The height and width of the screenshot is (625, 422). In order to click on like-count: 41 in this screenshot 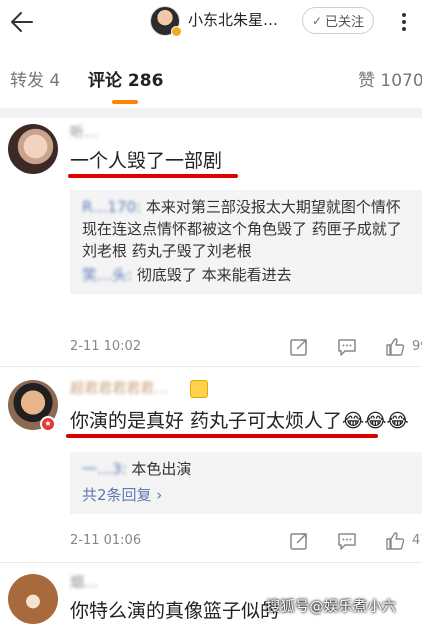, I will do `click(417, 540)`.